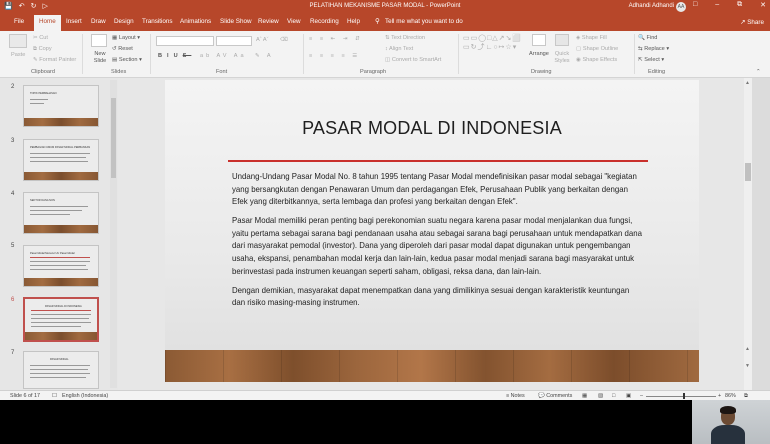  What do you see at coordinates (99, 40) in the screenshot?
I see `new-slide-icon` at bounding box center [99, 40].